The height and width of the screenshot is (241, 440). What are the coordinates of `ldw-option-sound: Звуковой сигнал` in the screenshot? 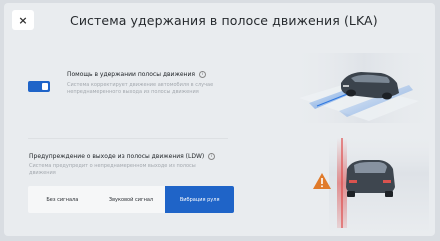 It's located at (131, 199).